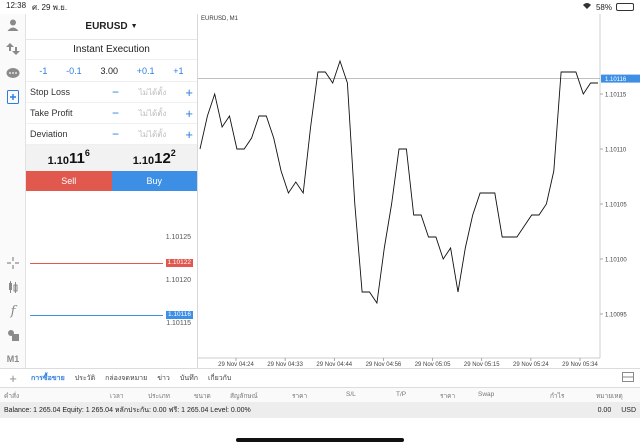 This screenshot has width=640, height=447. Describe the element at coordinates (74, 71) in the screenshot. I see `volume-minus-0.1-button: -0.1` at that location.